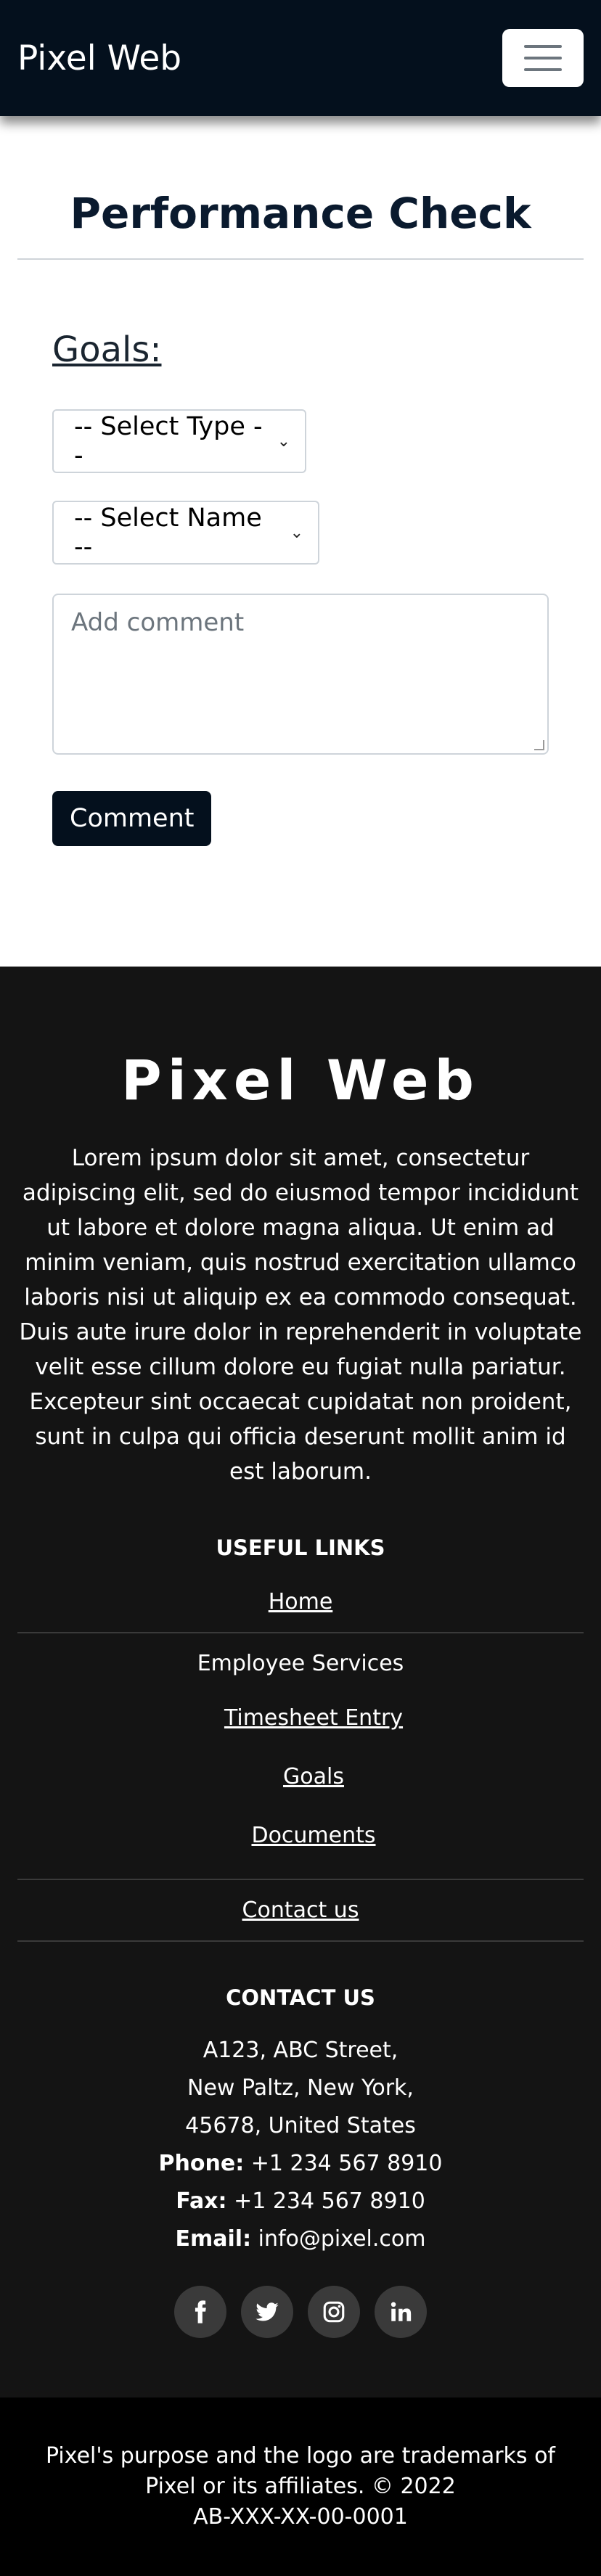  Describe the element at coordinates (313, 1776) in the screenshot. I see `footer-link-goals: Goals` at that location.